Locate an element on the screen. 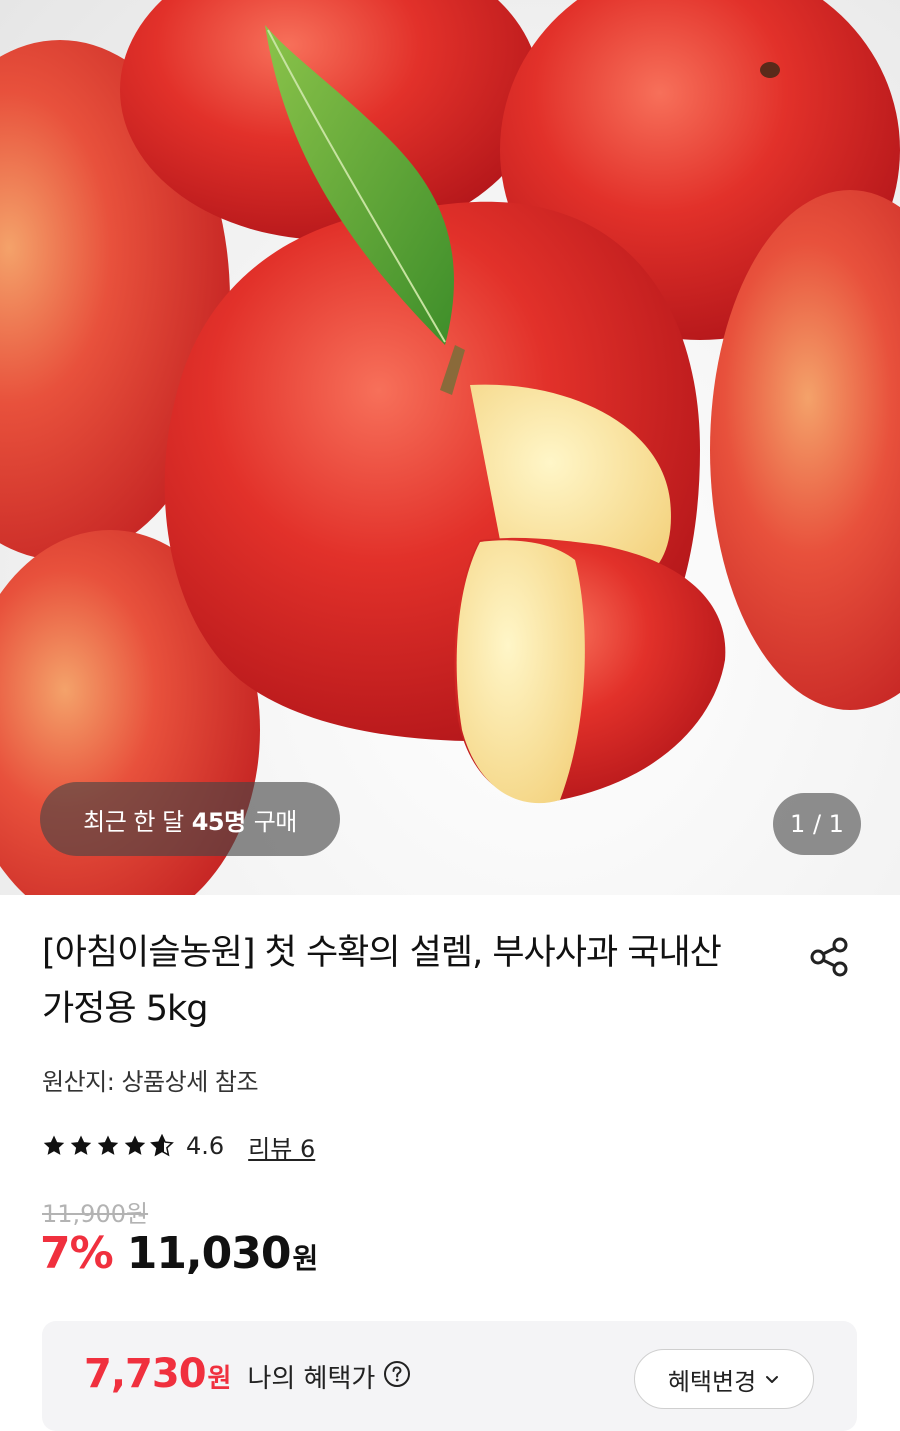 This screenshot has height=1431, width=900. question-circle-icon is located at coordinates (397, 1374).